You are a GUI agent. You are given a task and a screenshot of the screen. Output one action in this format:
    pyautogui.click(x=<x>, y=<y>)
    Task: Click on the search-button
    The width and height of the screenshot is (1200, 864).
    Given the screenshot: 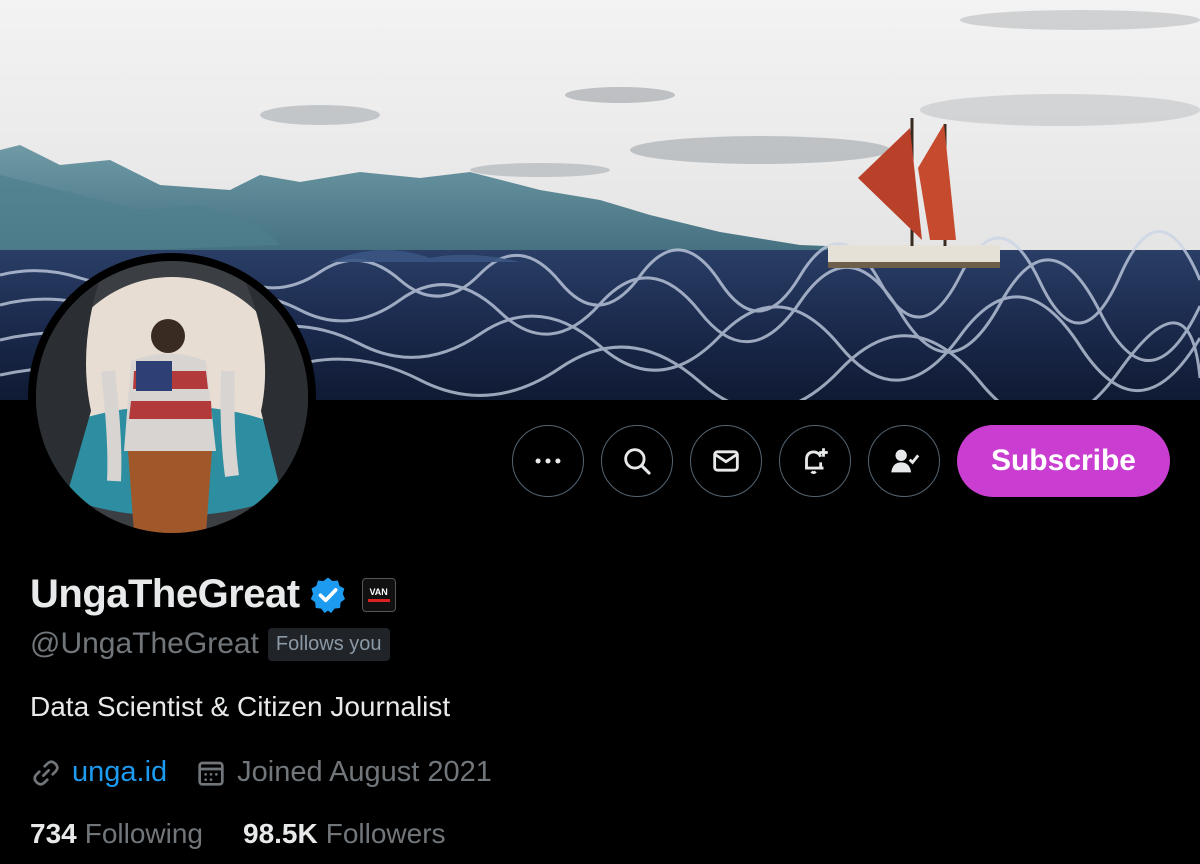 What is the action you would take?
    pyautogui.click(x=636, y=461)
    